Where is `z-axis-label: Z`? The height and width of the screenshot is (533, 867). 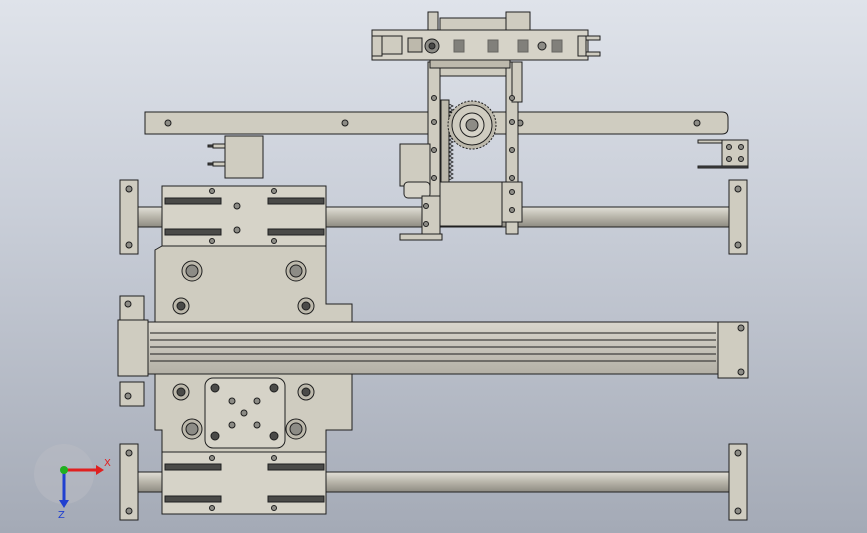
z-axis-label: Z is located at coordinates (61, 515).